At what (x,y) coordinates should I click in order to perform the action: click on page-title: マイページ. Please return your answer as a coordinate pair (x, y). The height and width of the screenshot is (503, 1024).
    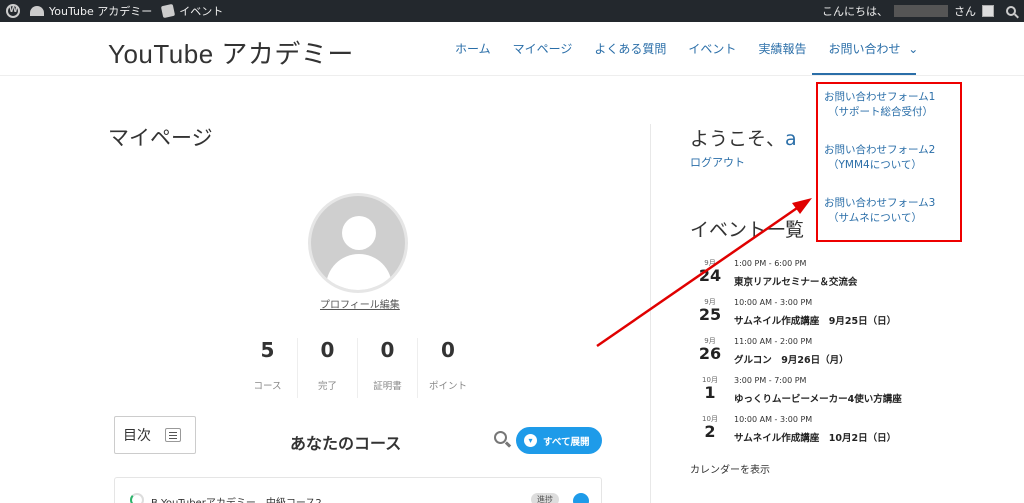
    Looking at the image, I should click on (160, 138).